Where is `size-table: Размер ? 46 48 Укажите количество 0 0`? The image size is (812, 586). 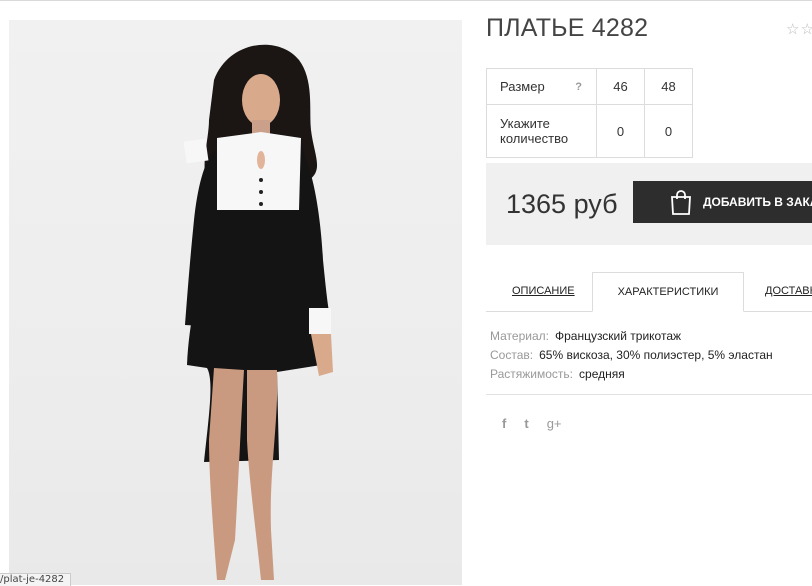 size-table: Размер ? 46 48 Укажите количество 0 0 is located at coordinates (589, 113).